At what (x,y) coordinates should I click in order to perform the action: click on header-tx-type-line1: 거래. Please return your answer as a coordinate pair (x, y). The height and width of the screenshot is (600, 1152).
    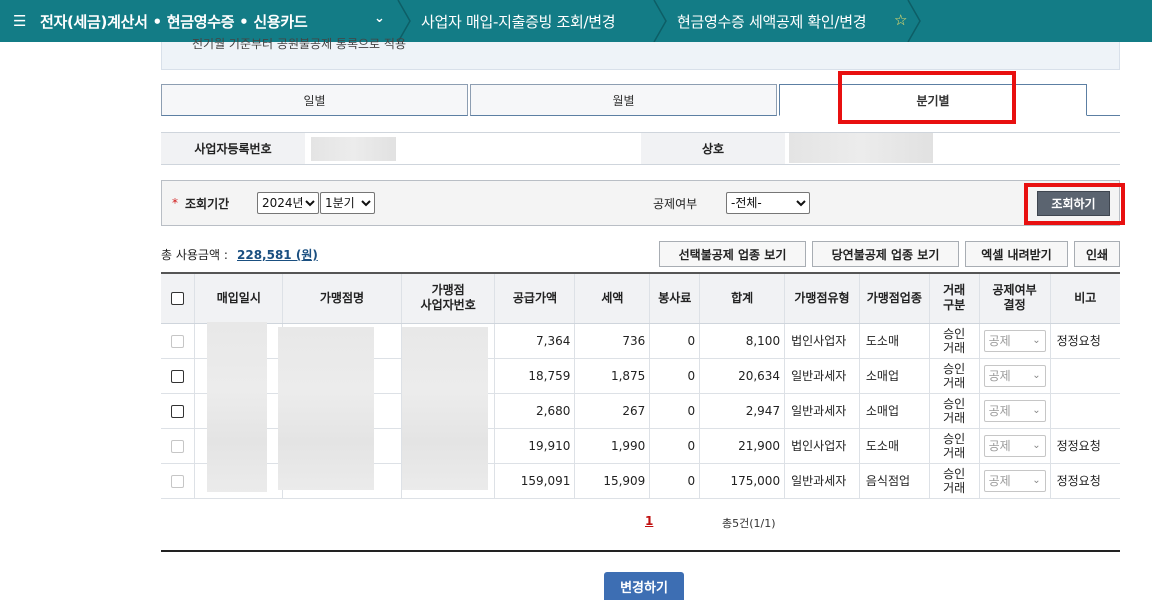
    Looking at the image, I should click on (954, 290).